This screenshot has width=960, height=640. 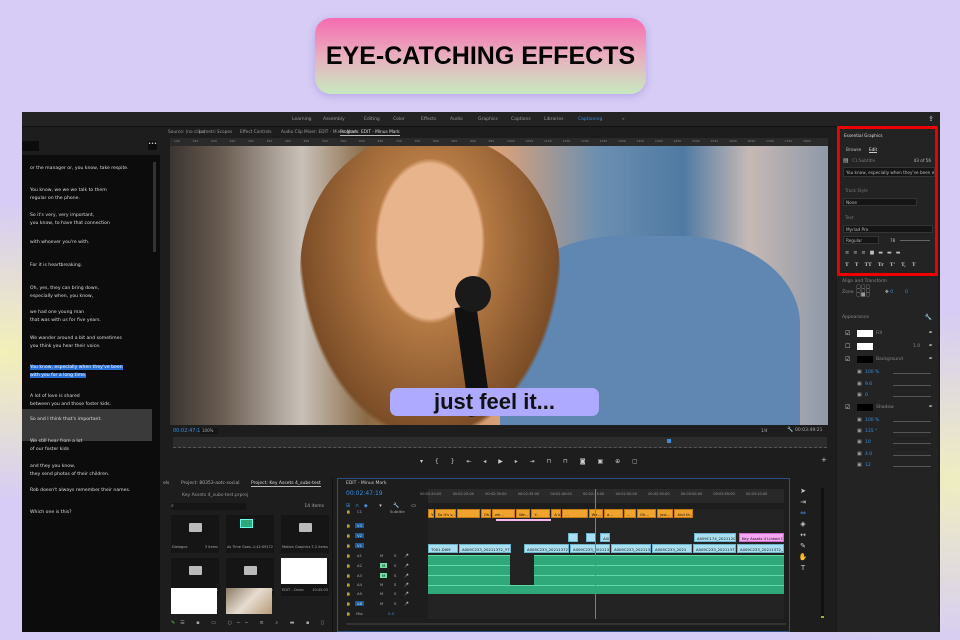 What do you see at coordinates (359, 603) in the screenshot?
I see `track-label: A6` at bounding box center [359, 603].